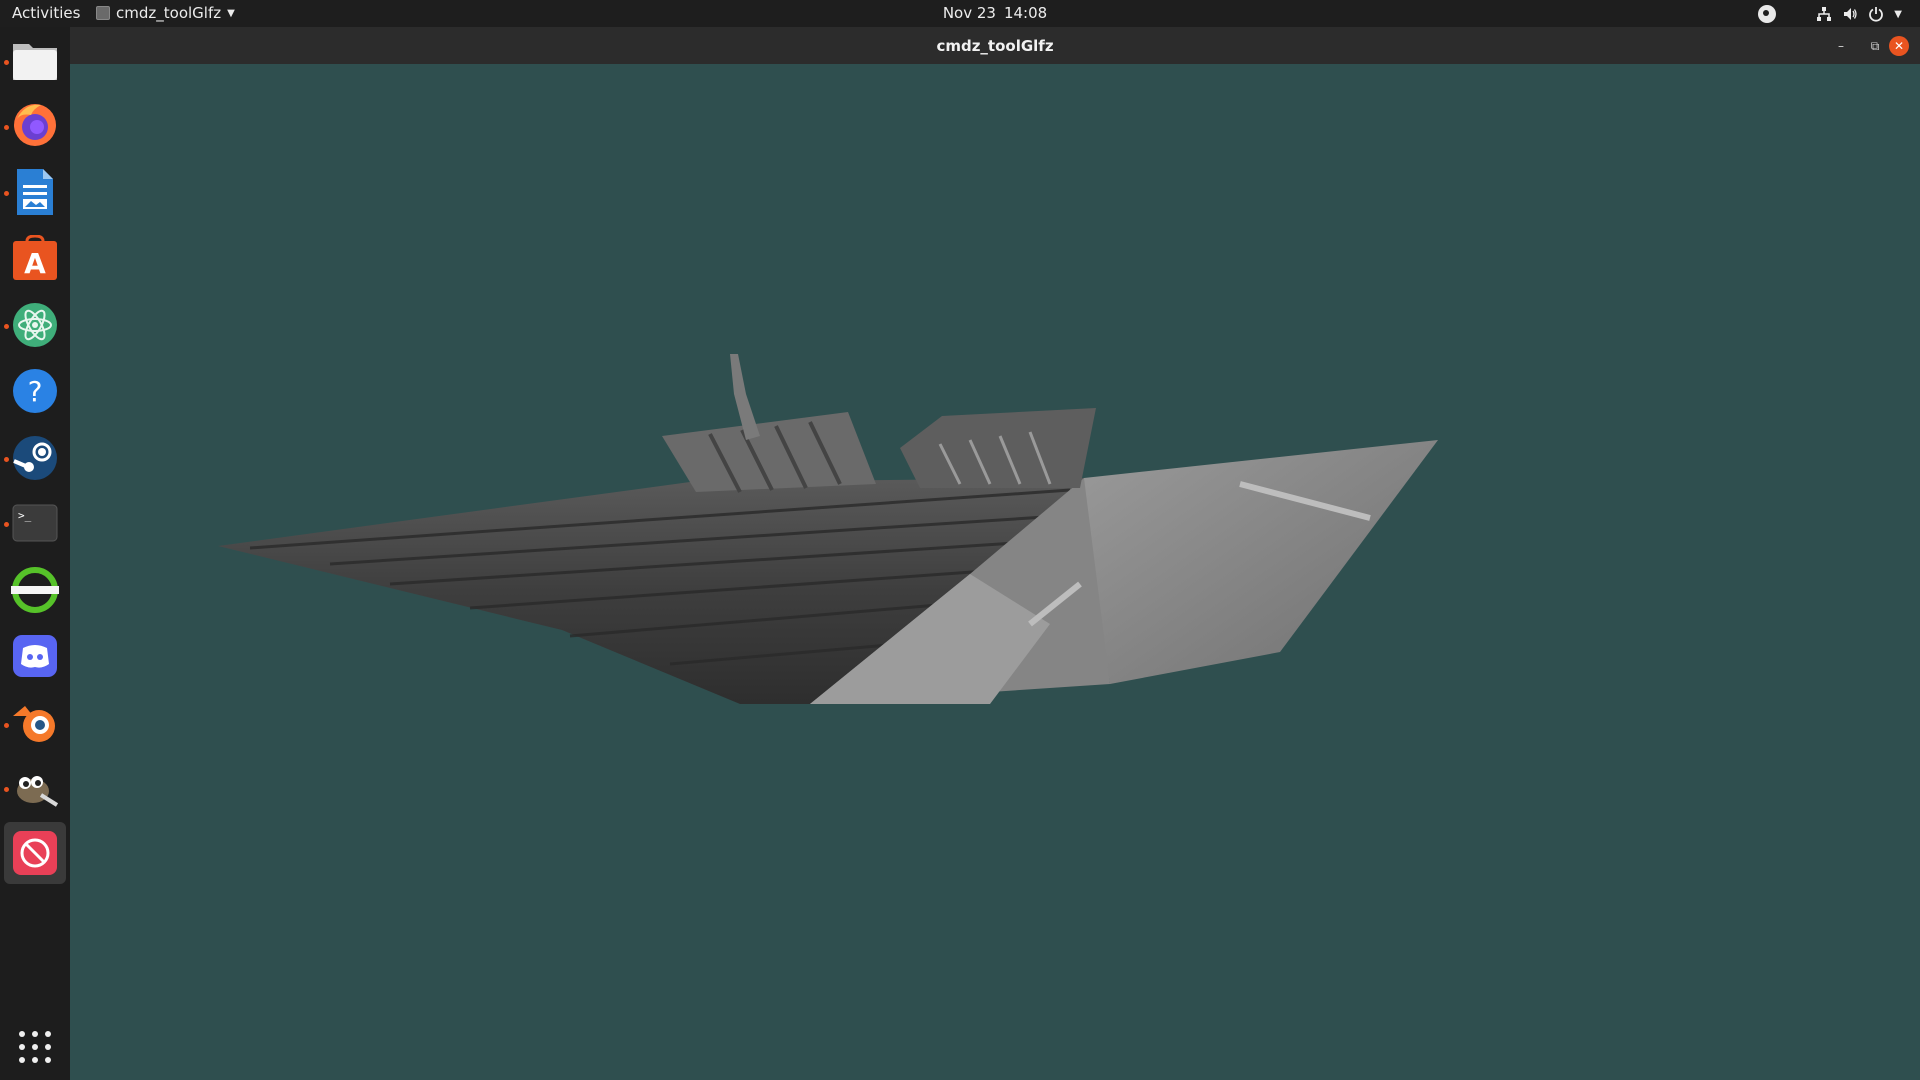 The width and height of the screenshot is (1920, 1080). Describe the element at coordinates (1898, 14) in the screenshot. I see `chevron-down-icon: ▼` at that location.